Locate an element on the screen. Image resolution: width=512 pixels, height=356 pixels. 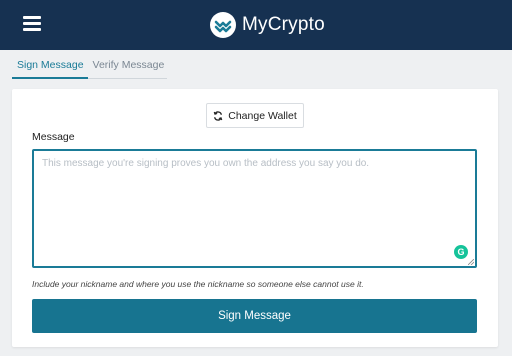
tab-sign-message: Sign Message is located at coordinates (50, 66).